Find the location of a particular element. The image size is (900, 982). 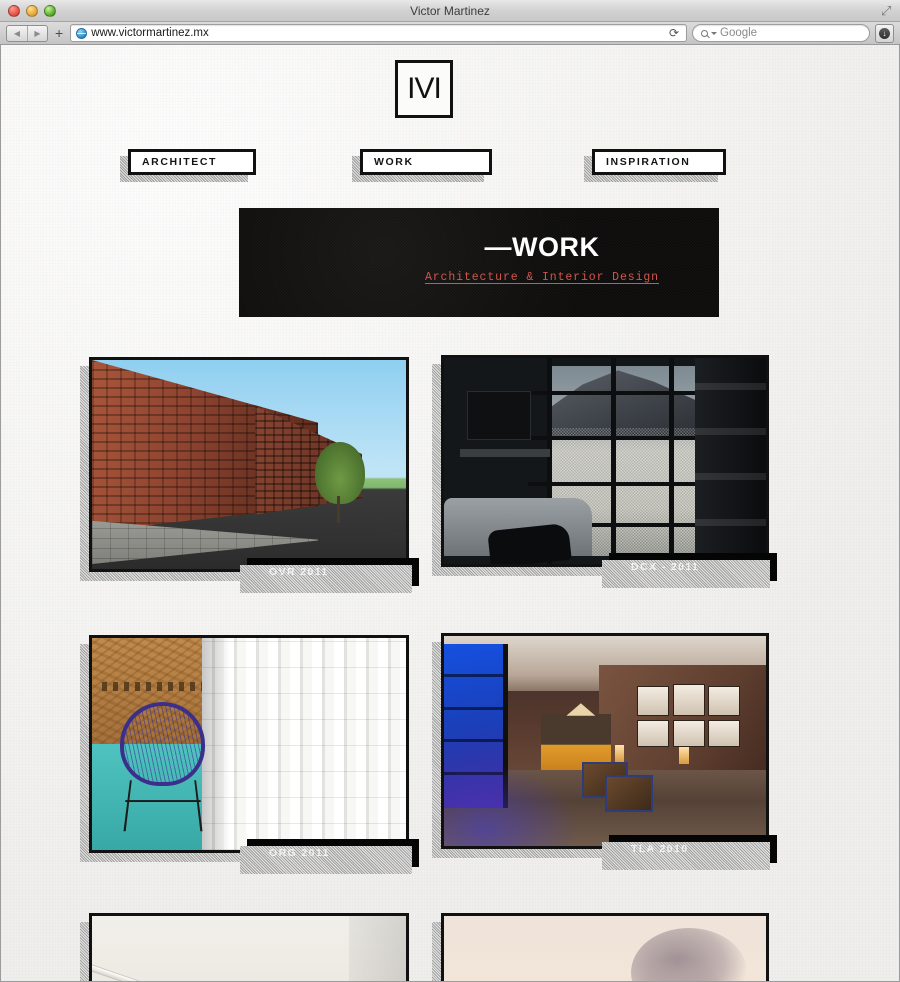

nav-button-face: INSPIRATION is located at coordinates (659, 162).